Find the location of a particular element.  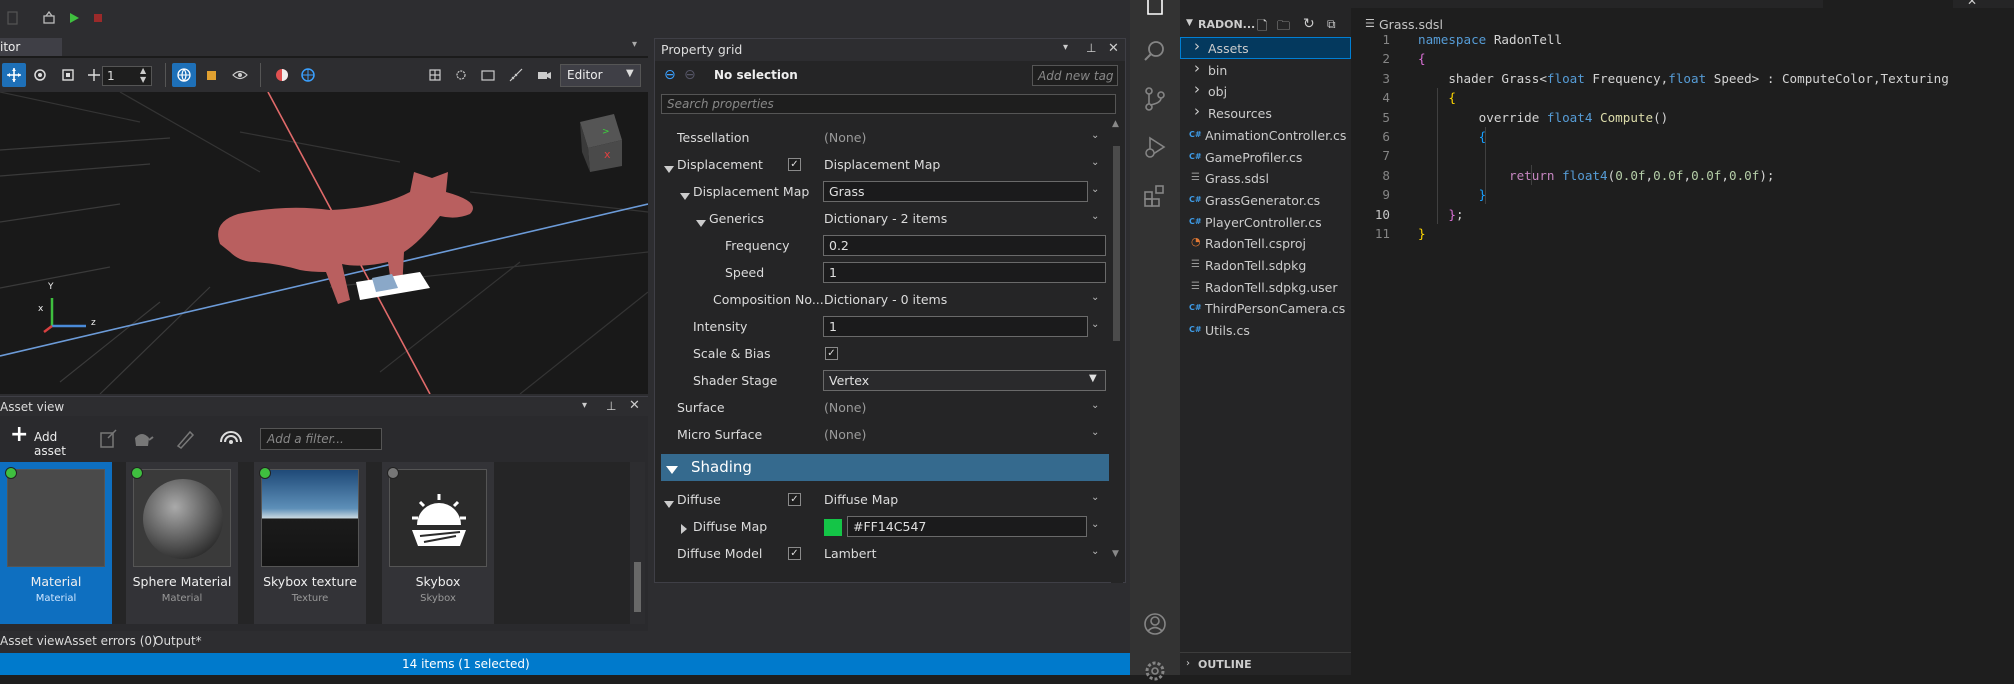

grid-toggle-button is located at coordinates (435, 75).